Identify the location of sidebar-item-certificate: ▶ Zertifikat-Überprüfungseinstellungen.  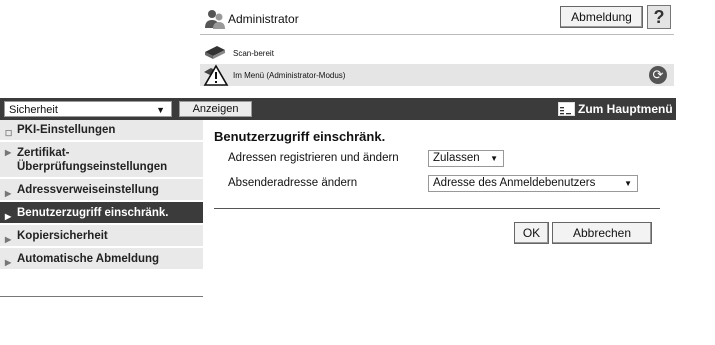
(101, 160).